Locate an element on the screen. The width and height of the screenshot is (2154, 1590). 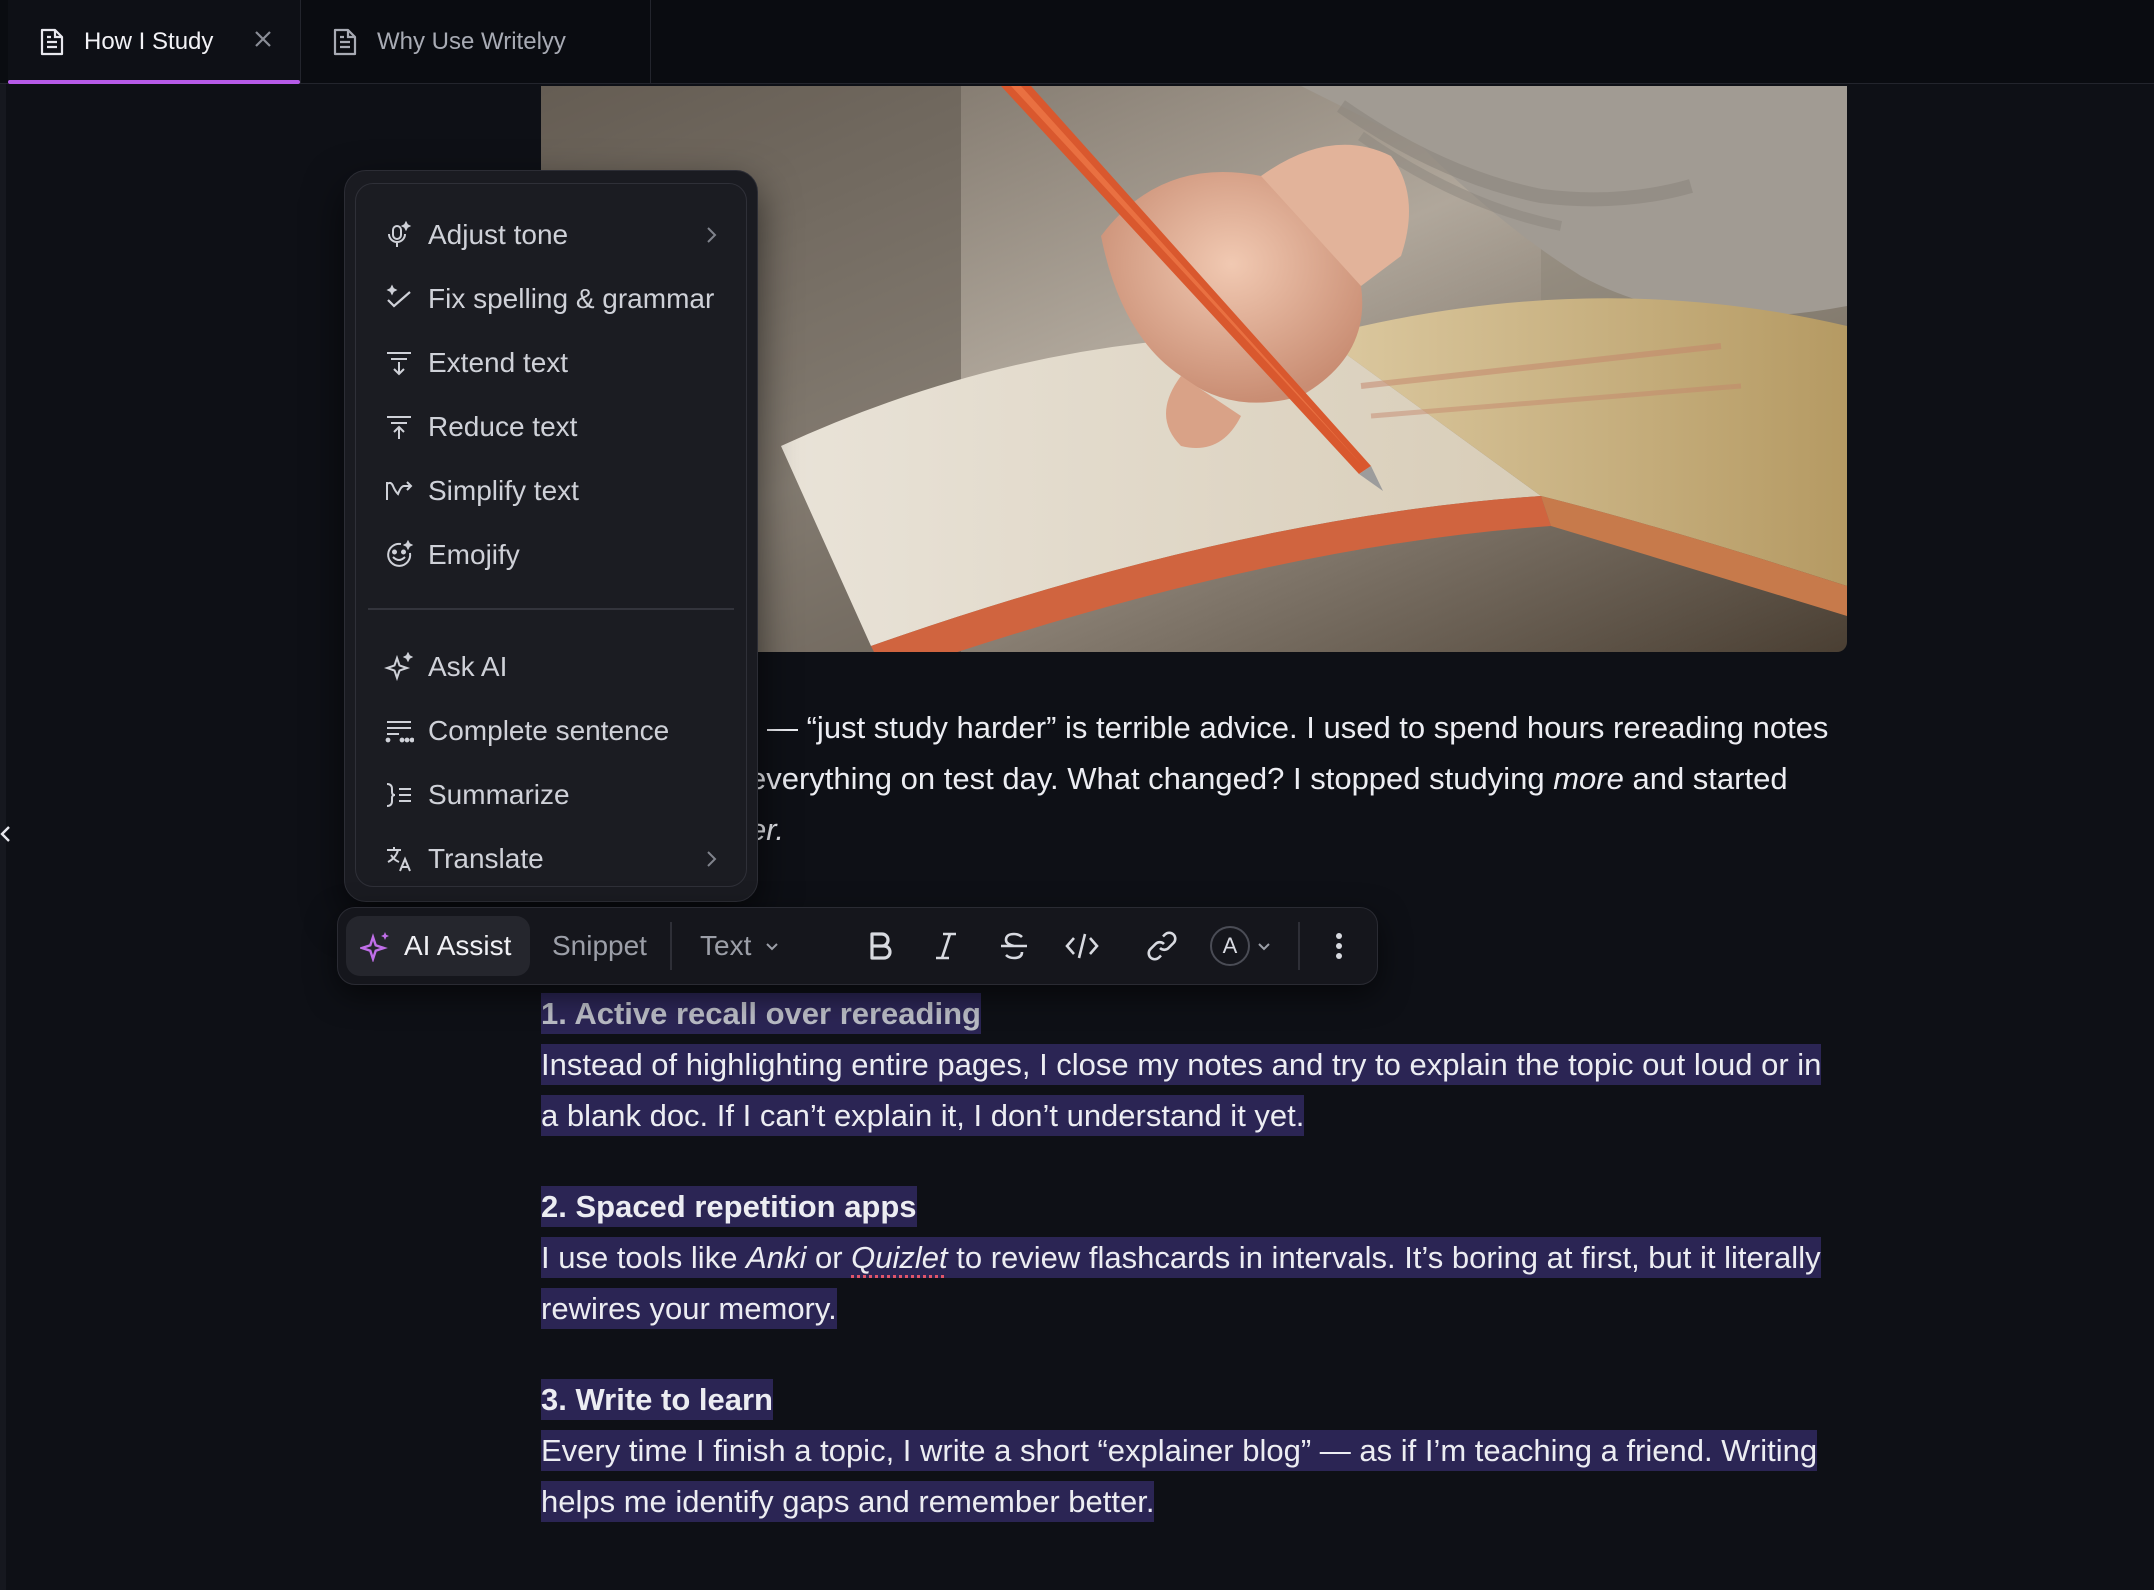
formatting-toolbar: AI Assist Snippet Text A is located at coordinates (857, 946).